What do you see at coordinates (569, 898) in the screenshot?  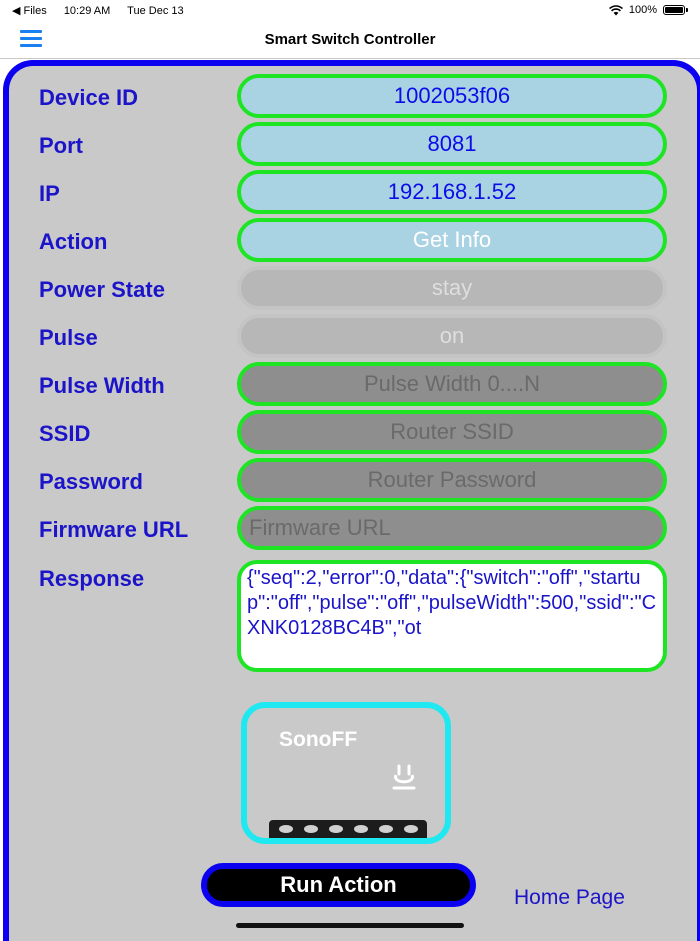 I see `home-page-link: Home Page` at bounding box center [569, 898].